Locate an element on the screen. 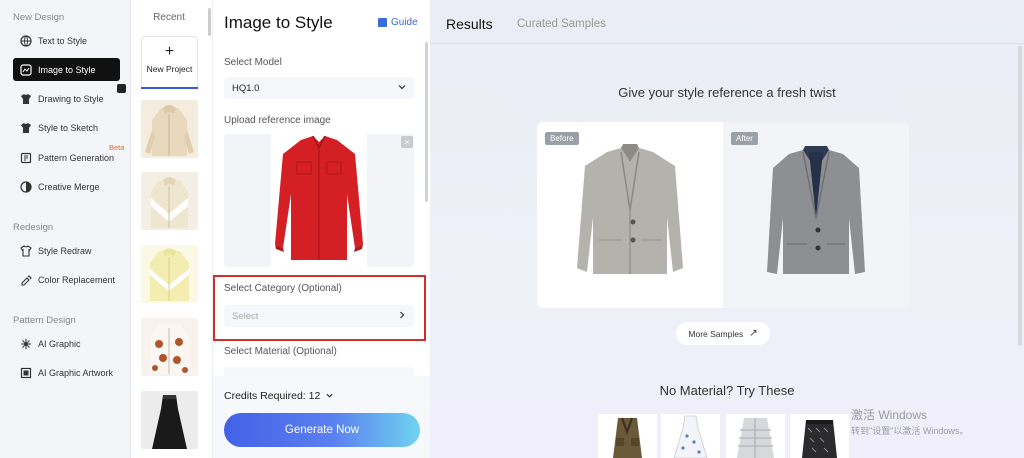  watermark-line1: 激活 Windows is located at coordinates (889, 415).